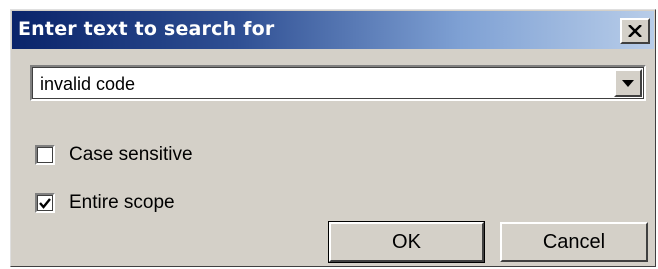 Image resolution: width=658 pixels, height=269 pixels. I want to click on entire-scope-checkbox, so click(45, 203).